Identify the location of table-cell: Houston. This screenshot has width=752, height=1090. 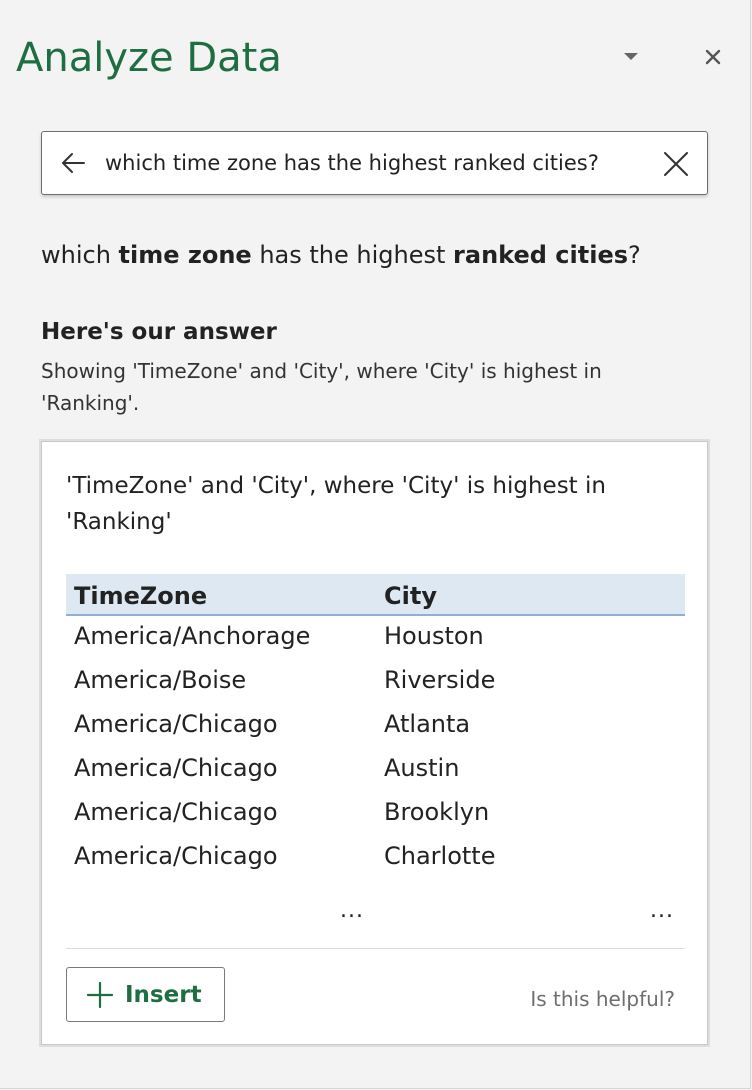
(434, 636).